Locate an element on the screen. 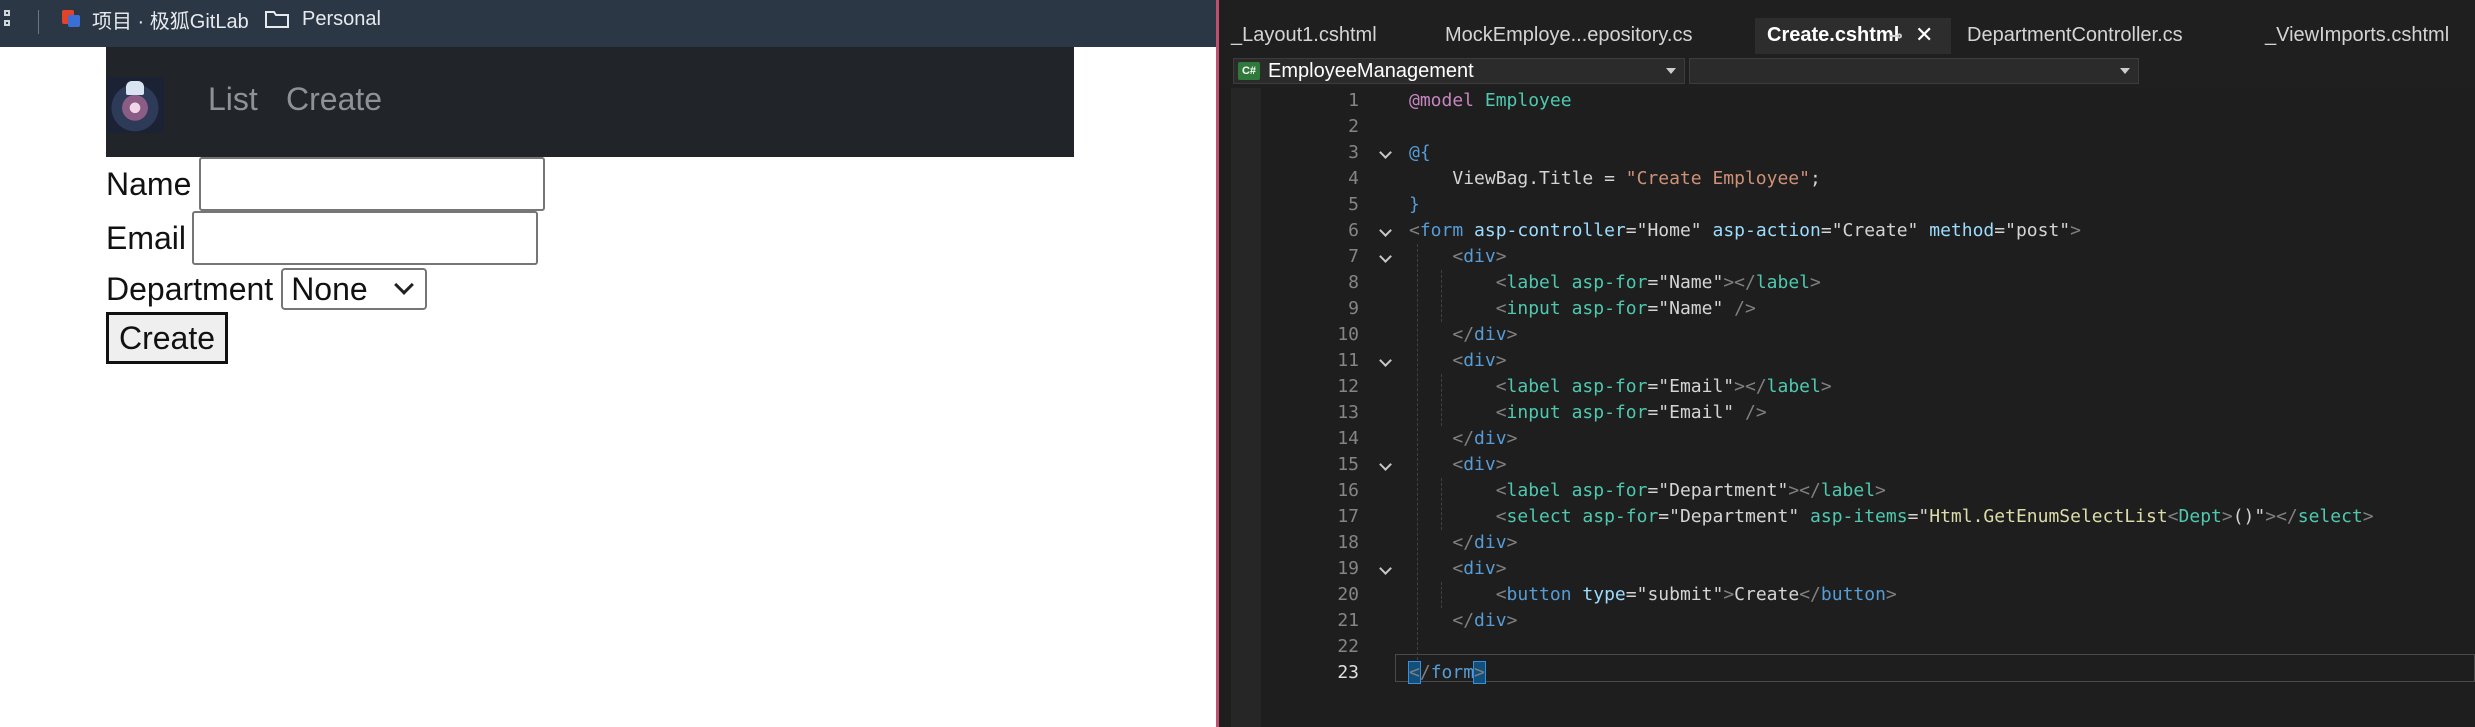  line-number: 18 is located at coordinates (1348, 542).